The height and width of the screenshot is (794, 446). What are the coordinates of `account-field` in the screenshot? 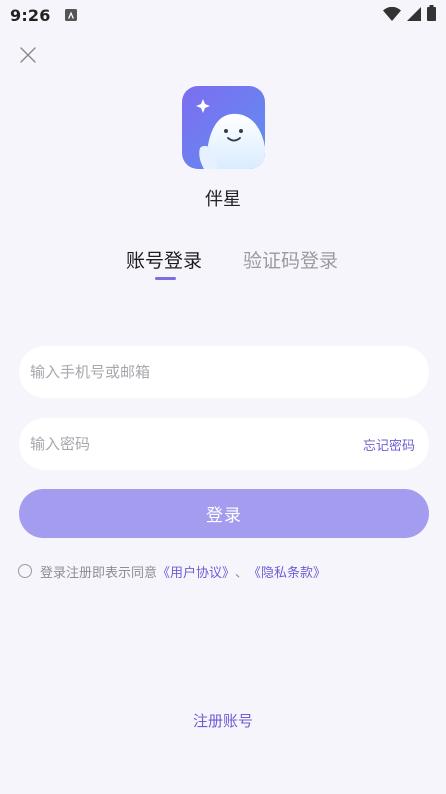 It's located at (224, 372).